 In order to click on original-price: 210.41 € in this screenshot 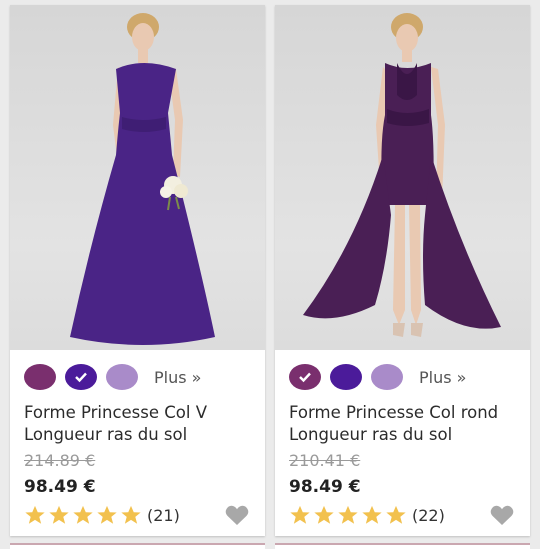, I will do `click(325, 460)`.